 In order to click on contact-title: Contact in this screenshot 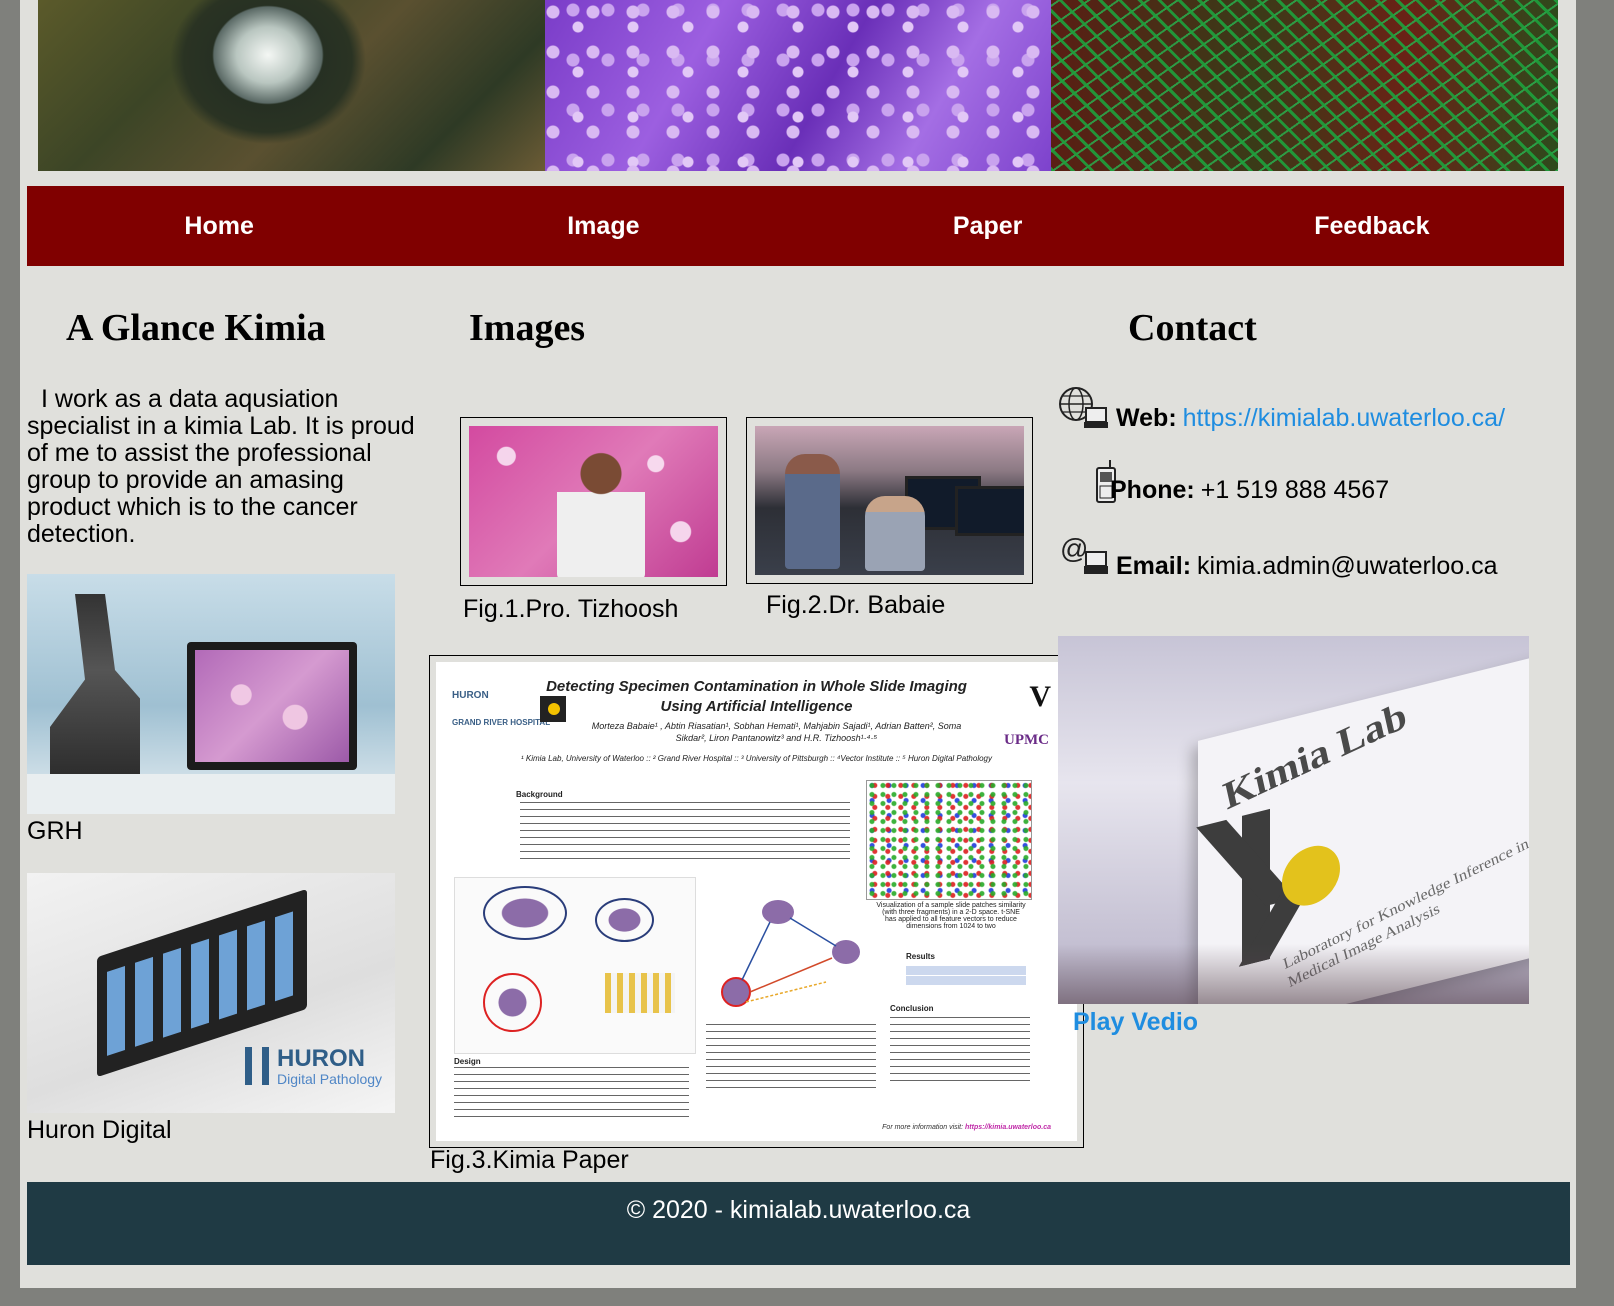, I will do `click(1192, 328)`.